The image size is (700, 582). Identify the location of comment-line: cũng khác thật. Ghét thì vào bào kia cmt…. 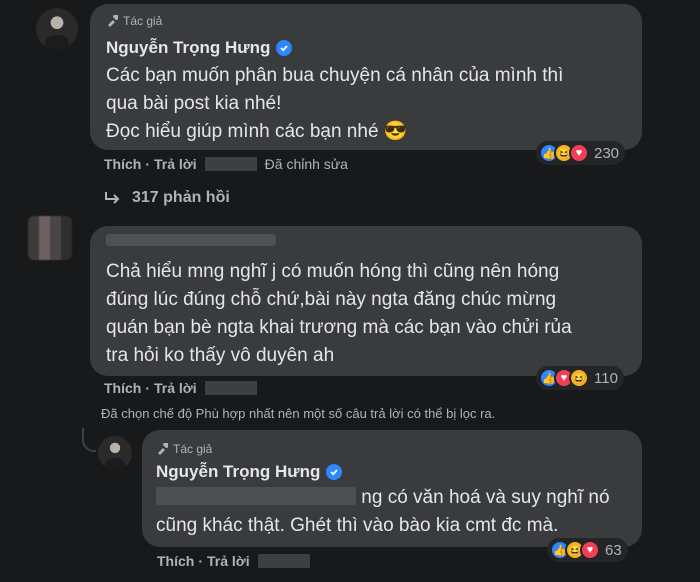
(357, 525).